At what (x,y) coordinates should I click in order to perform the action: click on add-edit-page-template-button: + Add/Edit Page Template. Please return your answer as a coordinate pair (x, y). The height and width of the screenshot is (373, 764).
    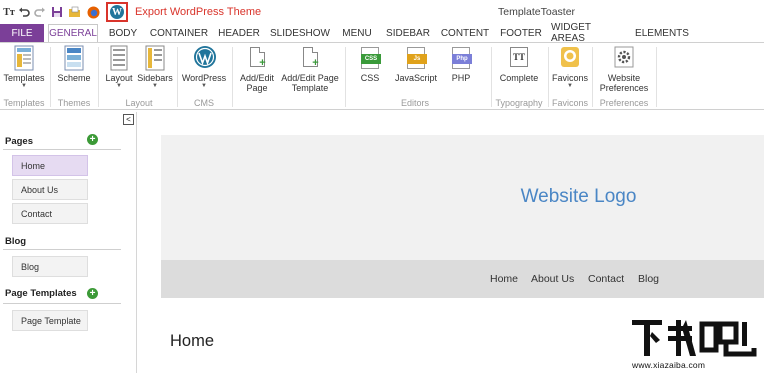
    Looking at the image, I should click on (310, 69).